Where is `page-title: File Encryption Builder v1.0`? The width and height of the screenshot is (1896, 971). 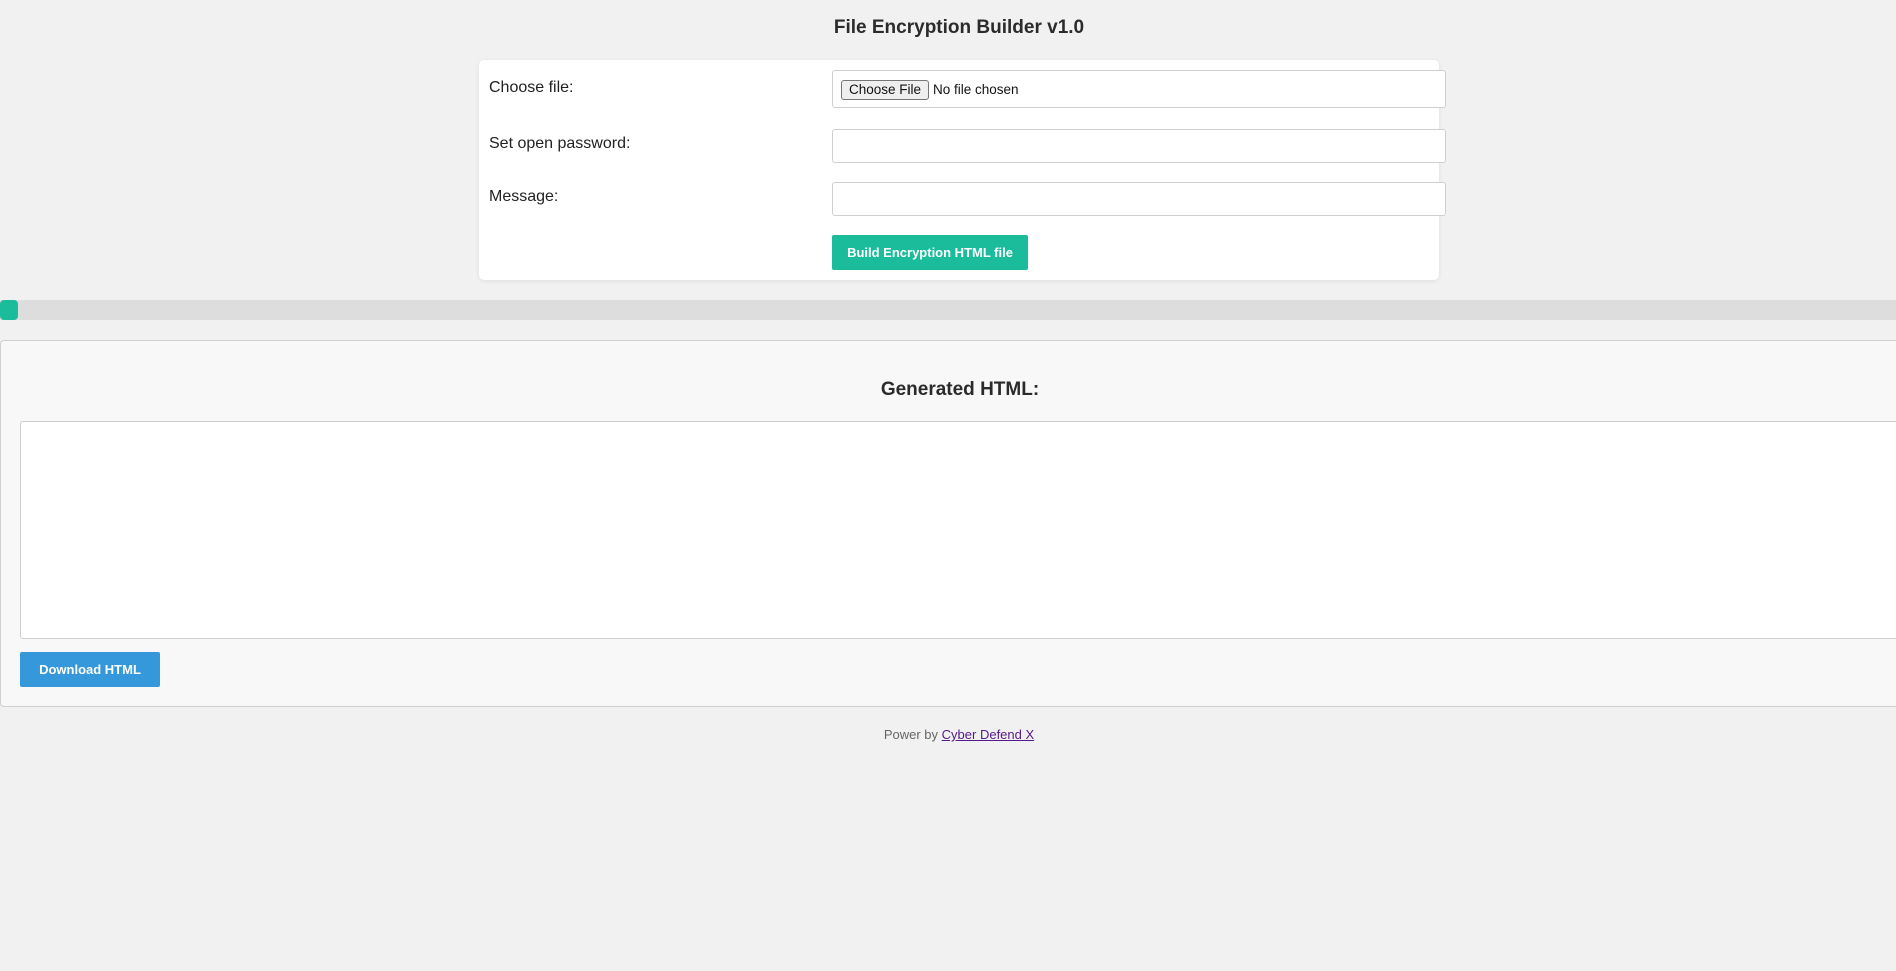 page-title: File Encryption Builder v1.0 is located at coordinates (959, 27).